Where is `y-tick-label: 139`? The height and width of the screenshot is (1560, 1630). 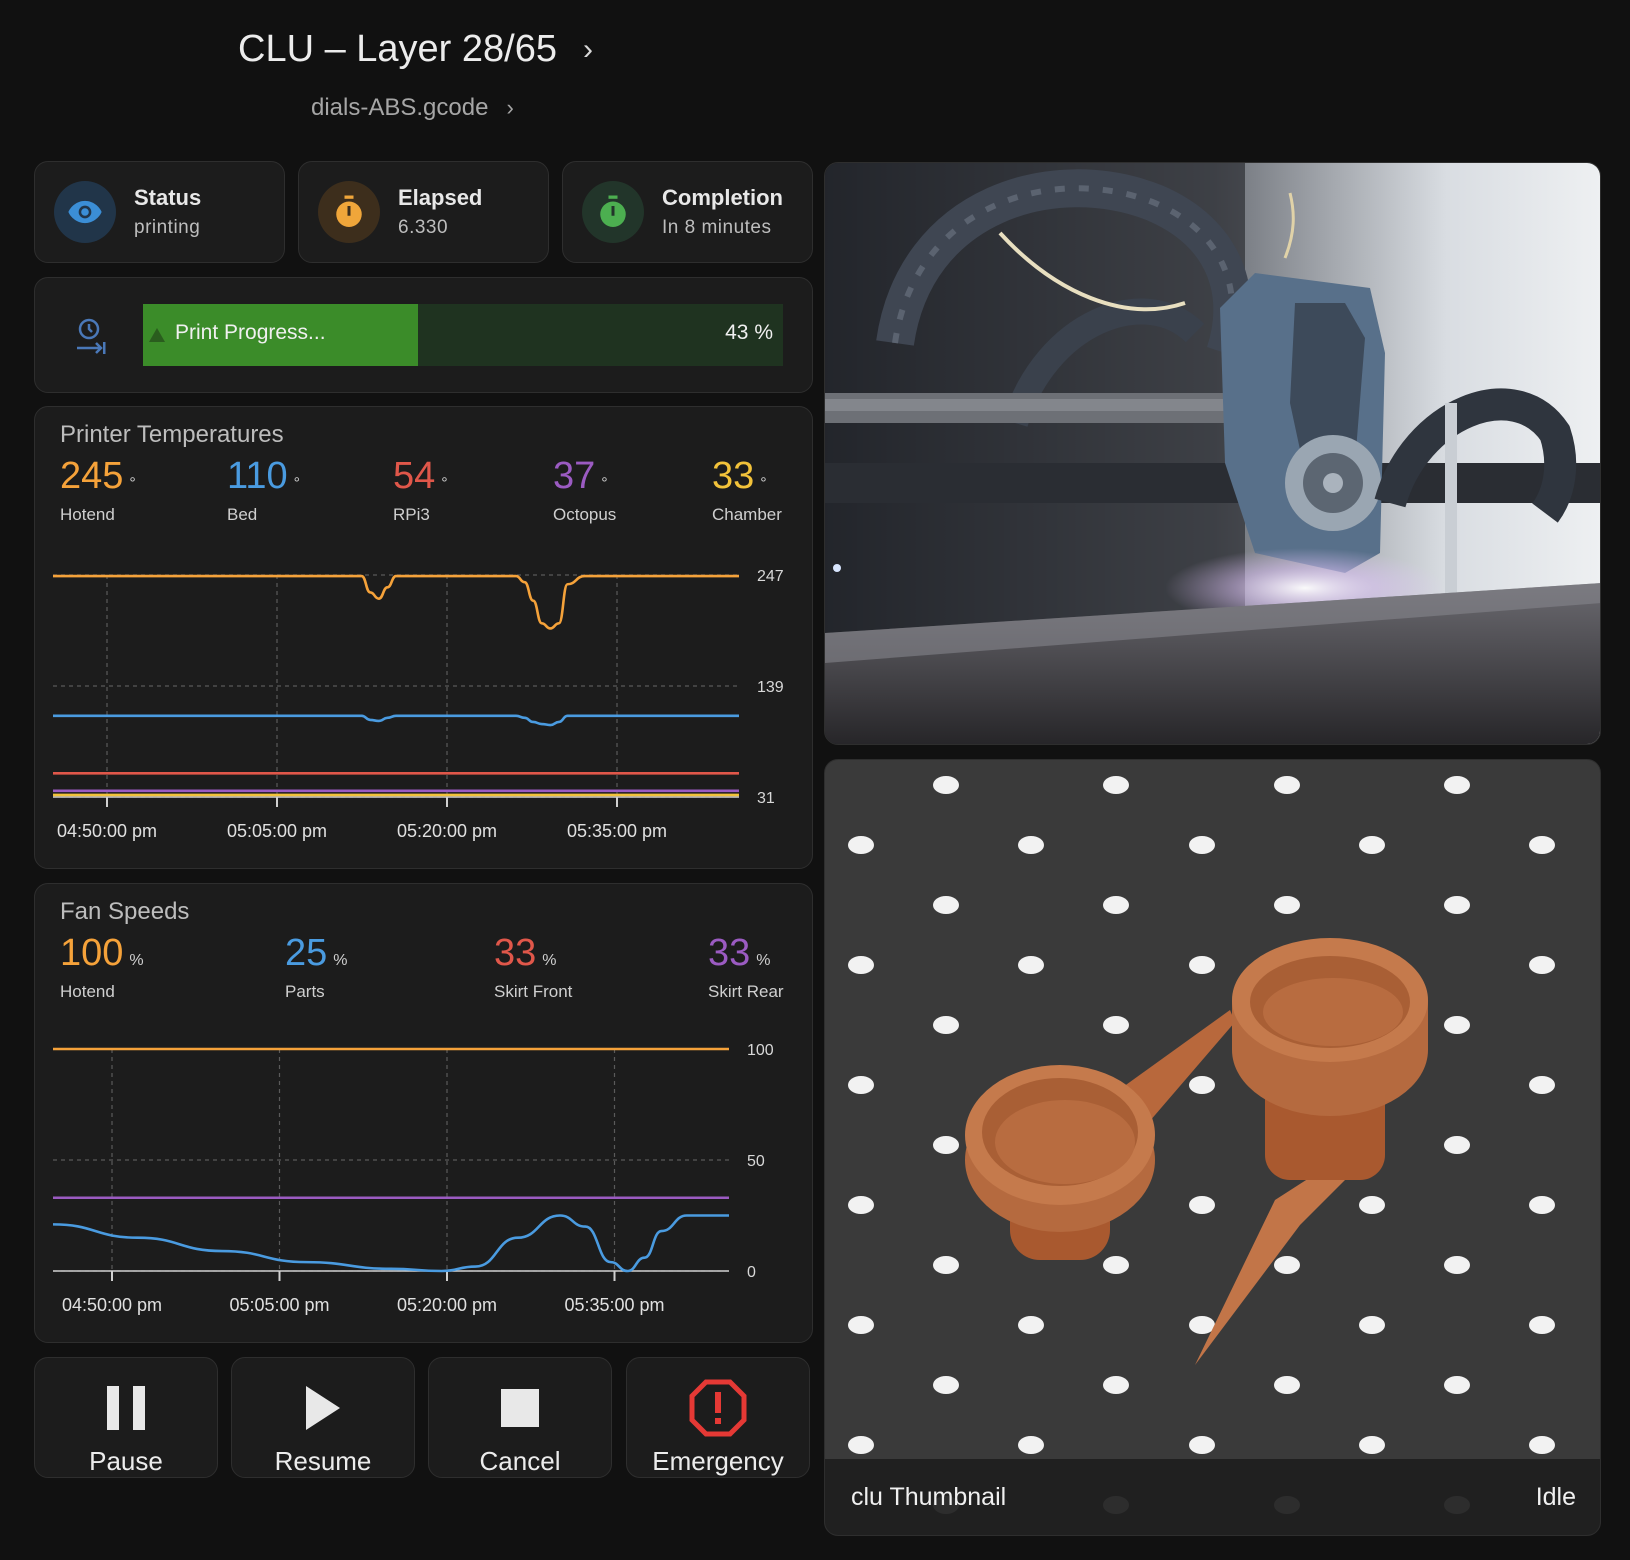 y-tick-label: 139 is located at coordinates (770, 687).